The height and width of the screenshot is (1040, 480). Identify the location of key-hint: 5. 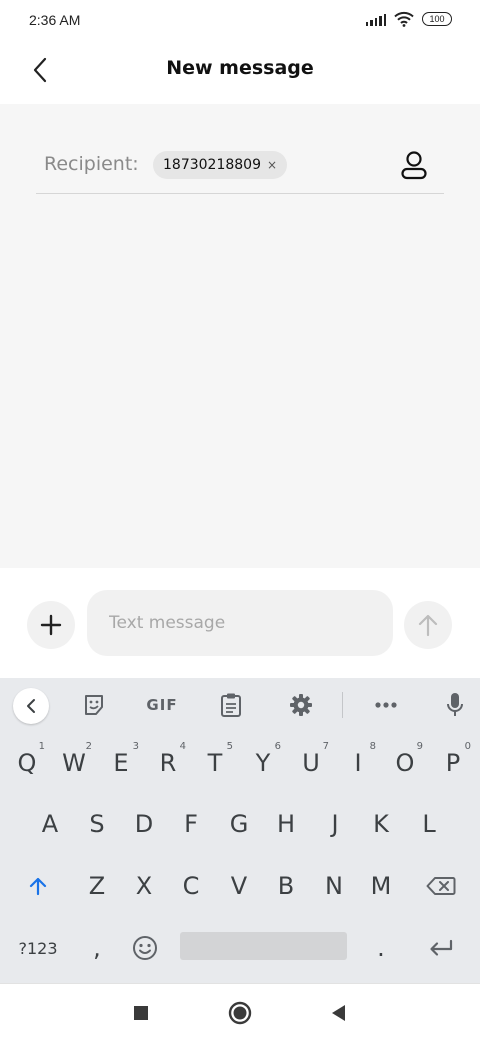
(229, 746).